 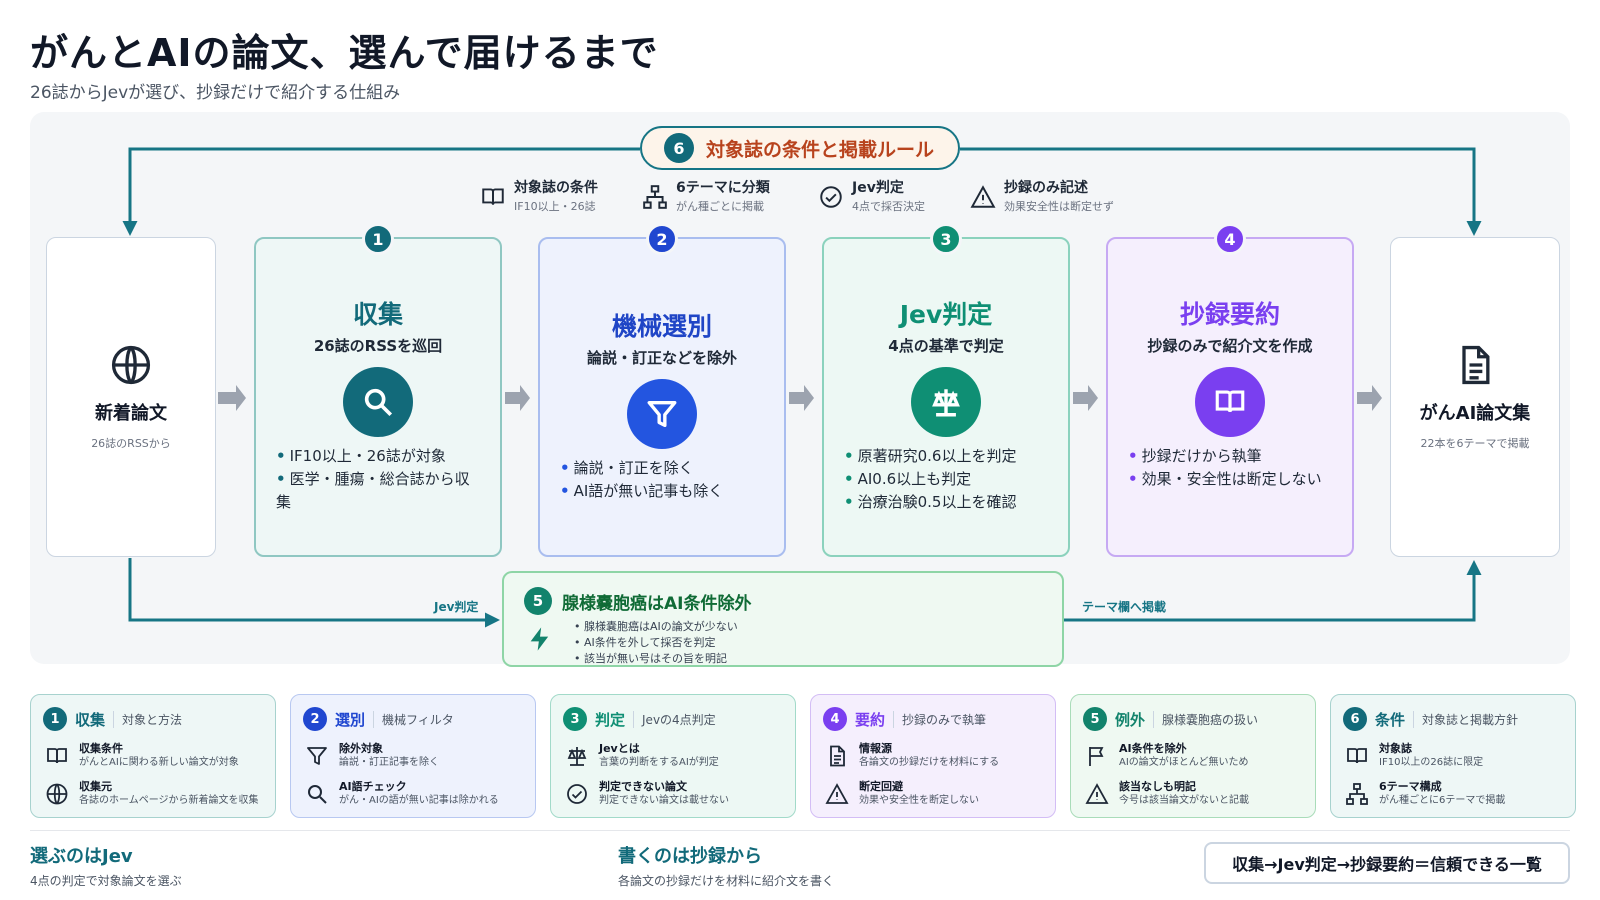 I want to click on globe-icon, so click(x=131, y=365).